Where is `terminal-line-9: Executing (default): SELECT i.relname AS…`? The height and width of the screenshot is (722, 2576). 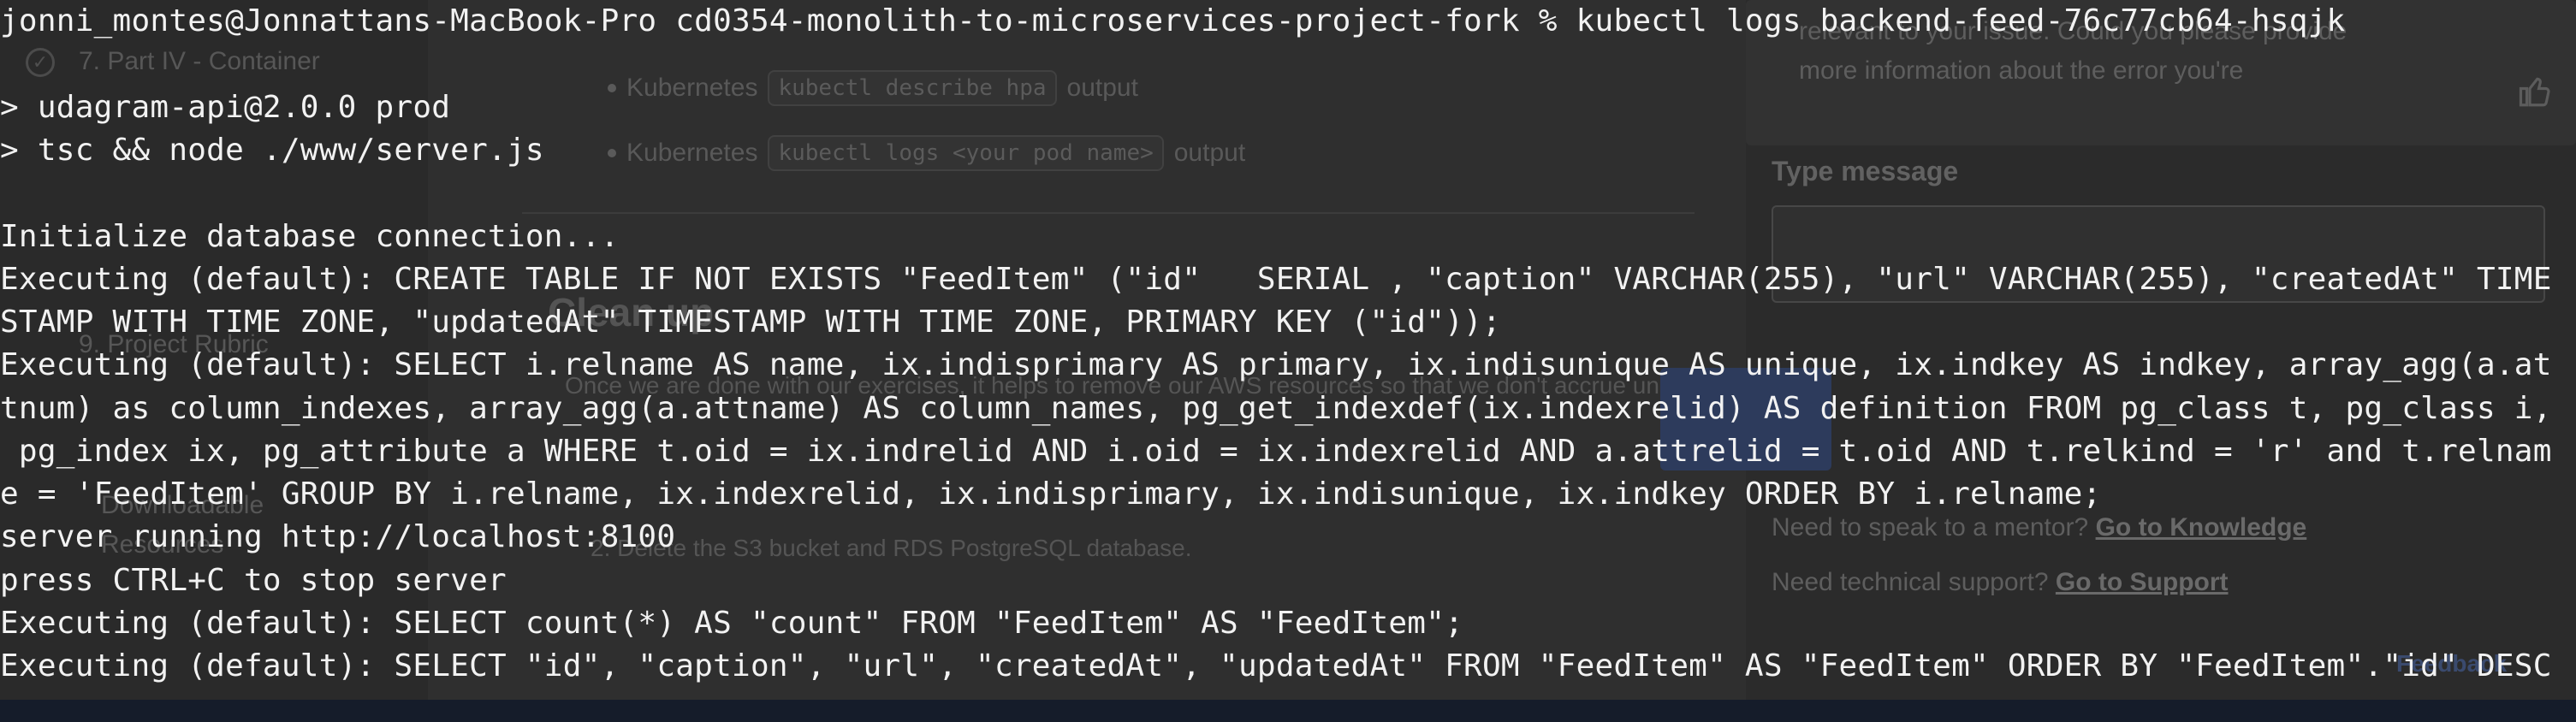 terminal-line-9: Executing (default): SELECT i.relname AS… is located at coordinates (1276, 364).